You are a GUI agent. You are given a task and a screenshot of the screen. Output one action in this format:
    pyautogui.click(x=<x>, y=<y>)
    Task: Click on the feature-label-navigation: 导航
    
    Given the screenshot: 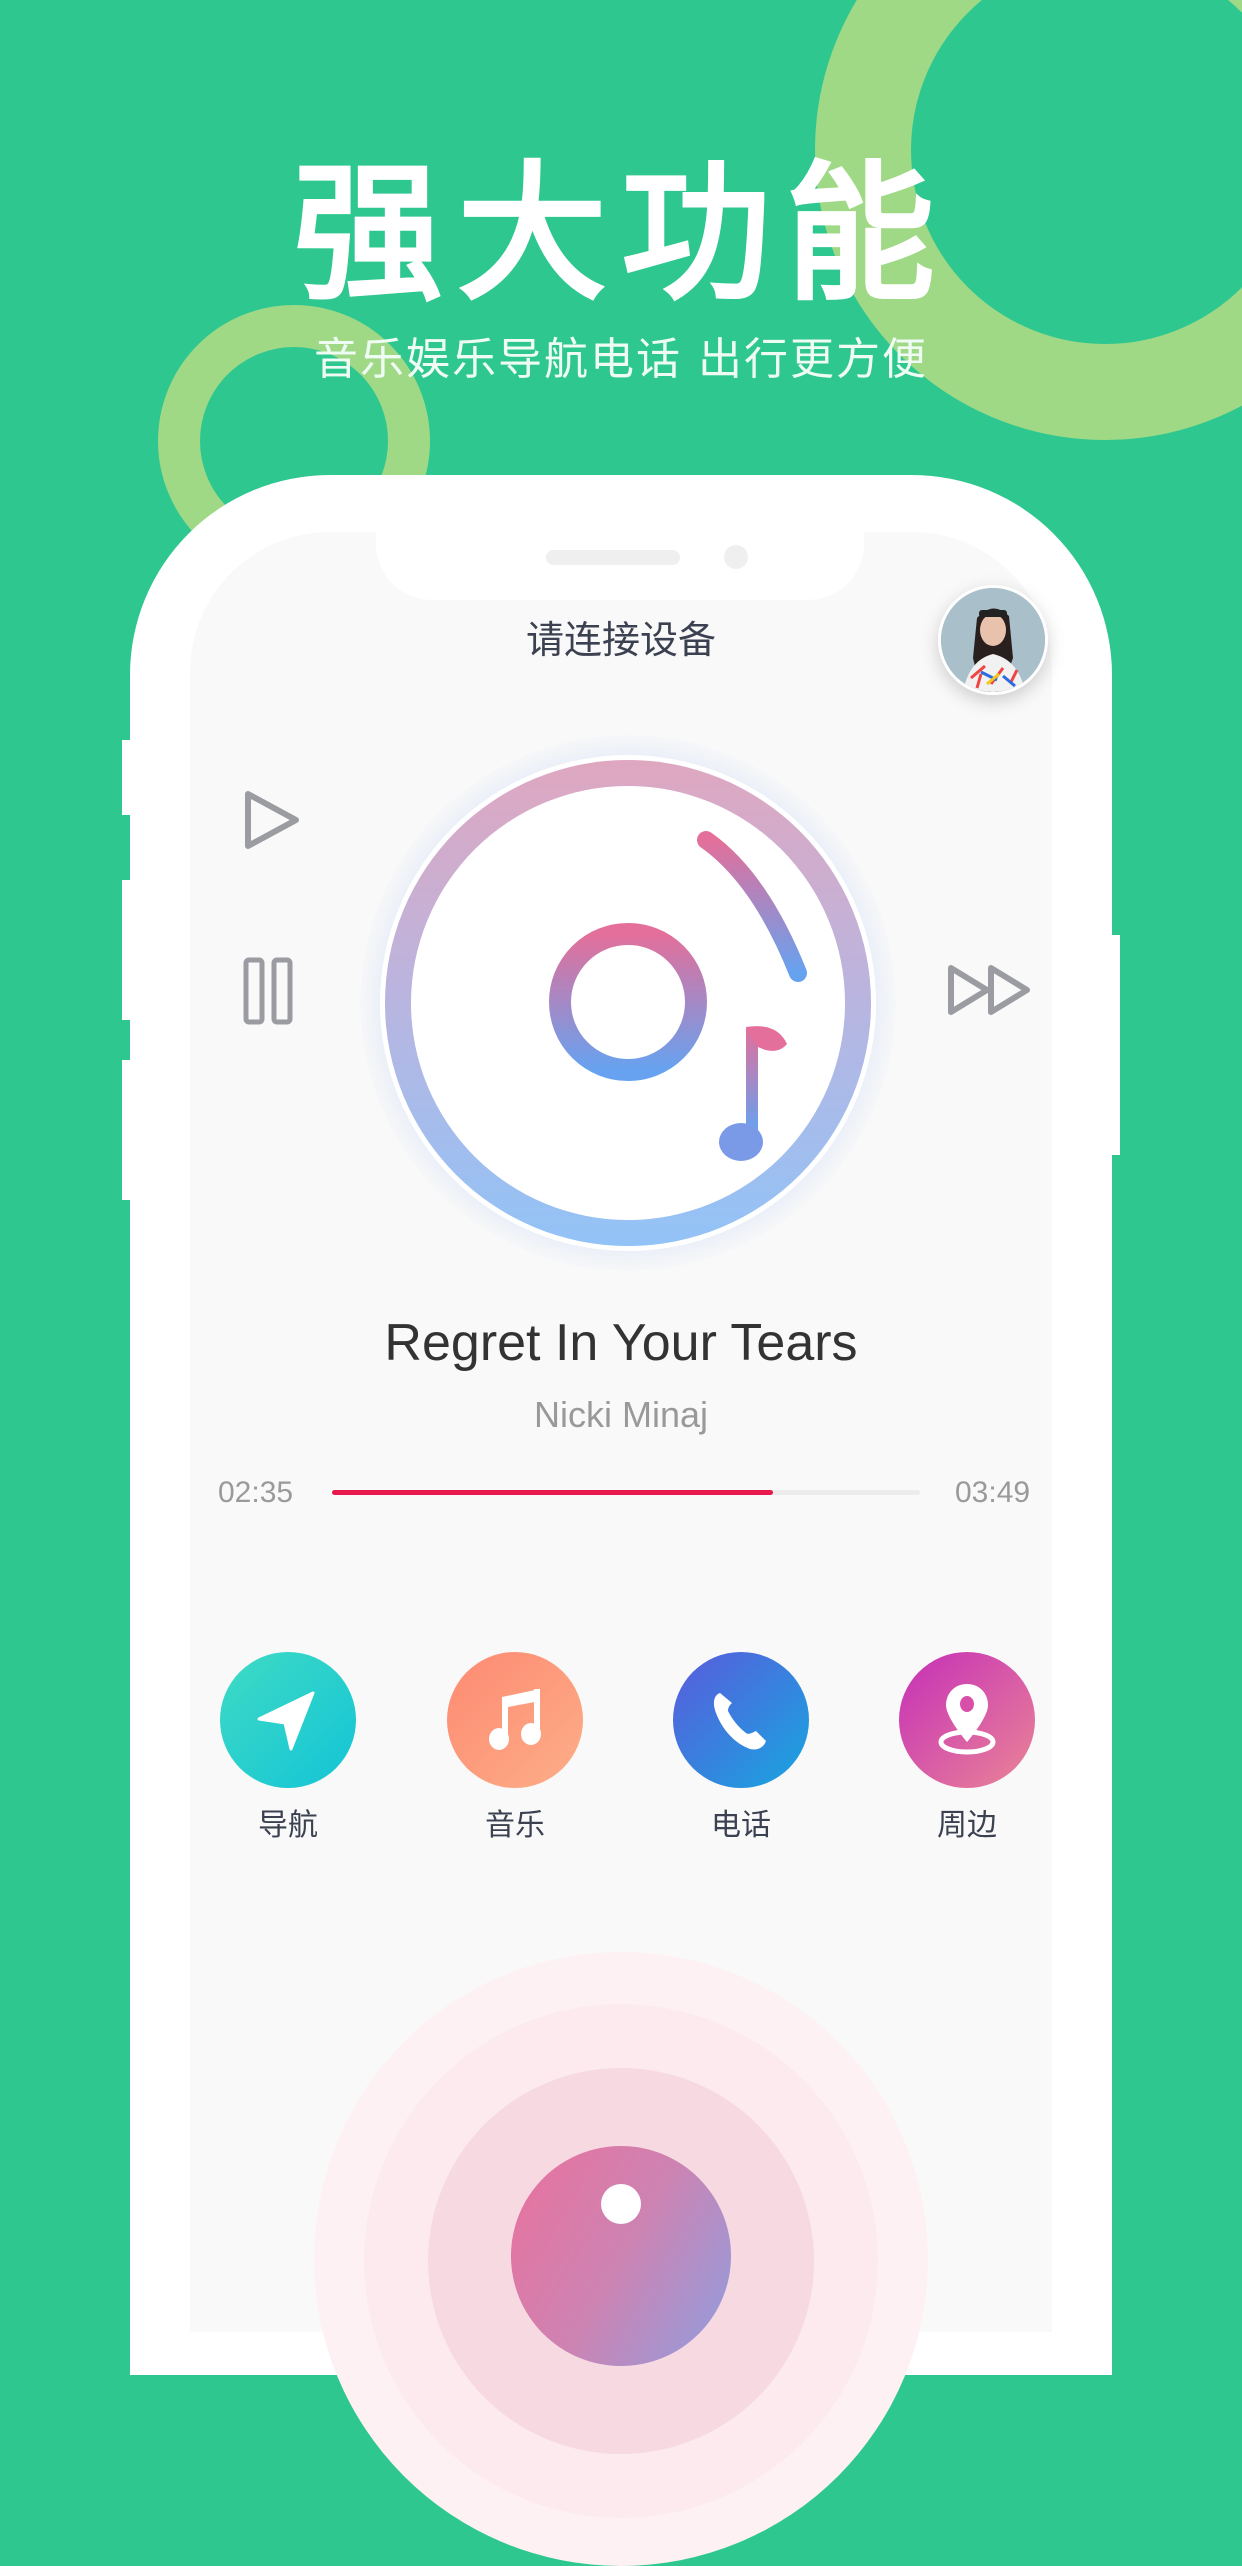 What is the action you would take?
    pyautogui.click(x=288, y=1825)
    